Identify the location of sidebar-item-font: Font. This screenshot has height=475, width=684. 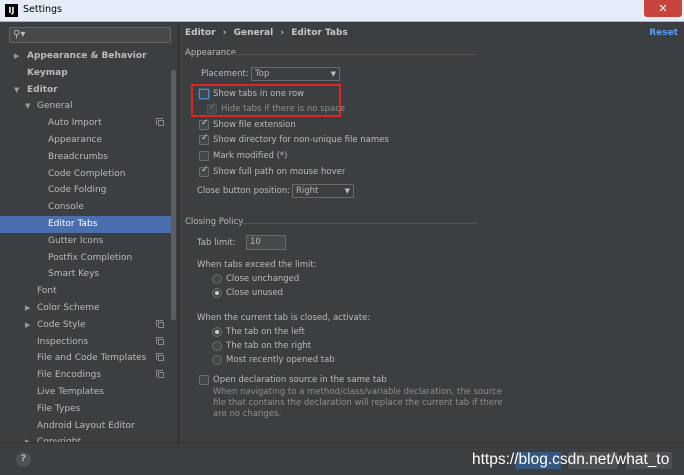
(88, 291).